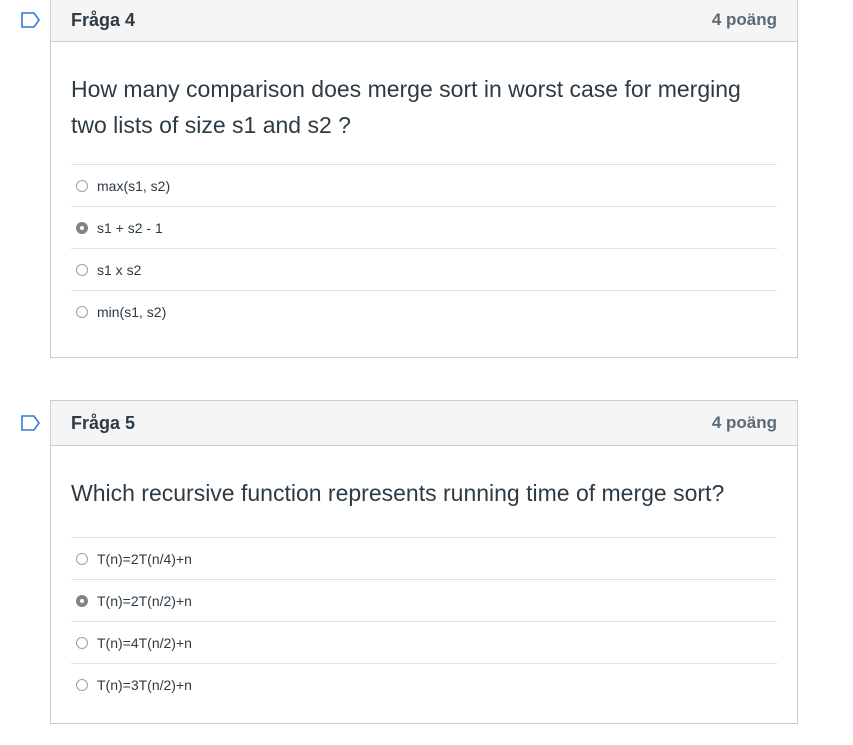 The width and height of the screenshot is (853, 745). Describe the element at coordinates (134, 185) in the screenshot. I see `answer-label: max(s1, s2)` at that location.